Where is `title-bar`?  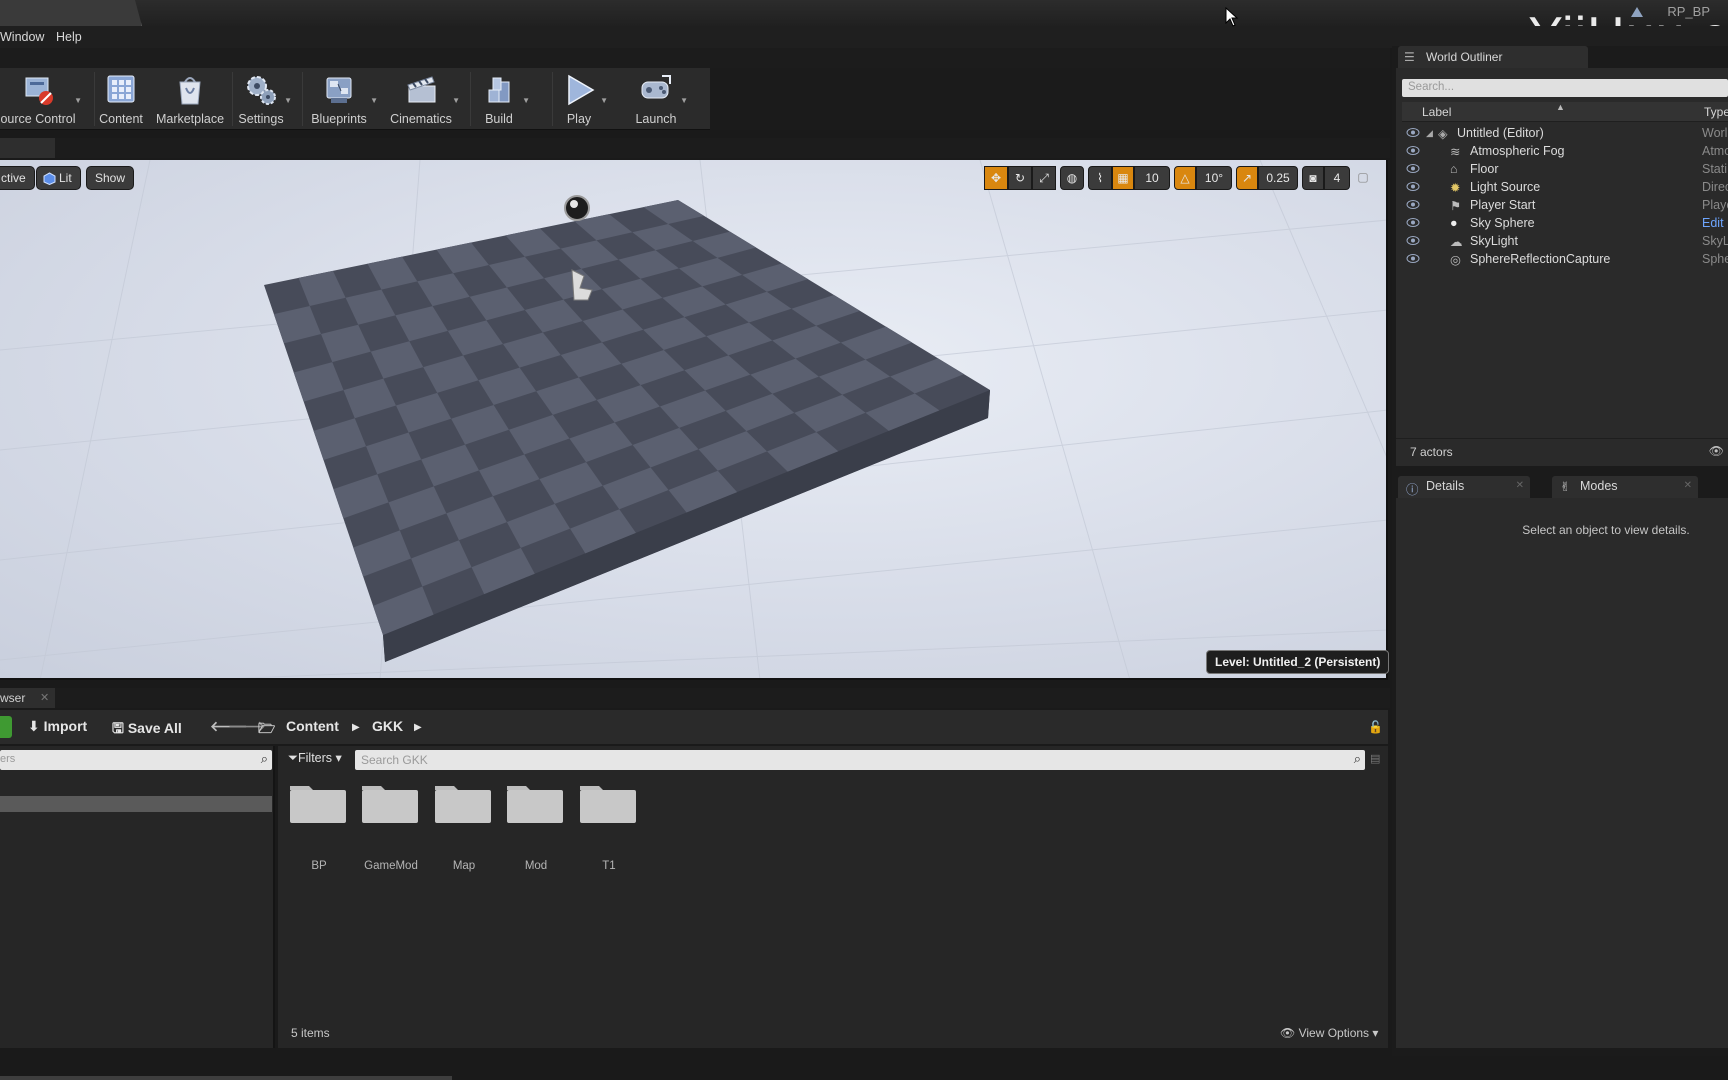
title-bar is located at coordinates (864, 13).